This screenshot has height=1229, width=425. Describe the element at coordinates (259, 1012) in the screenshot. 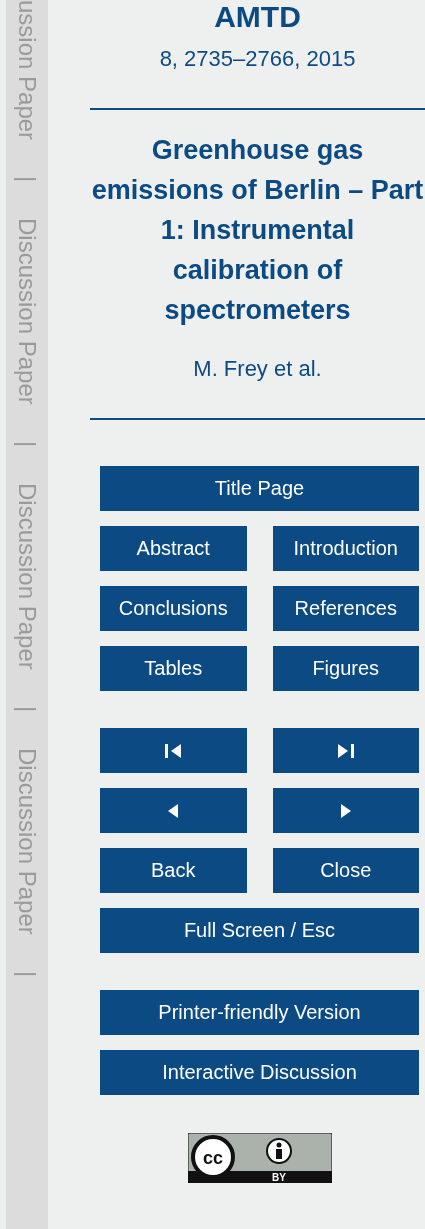

I see `nav-button: Printer-friendly Version` at that location.